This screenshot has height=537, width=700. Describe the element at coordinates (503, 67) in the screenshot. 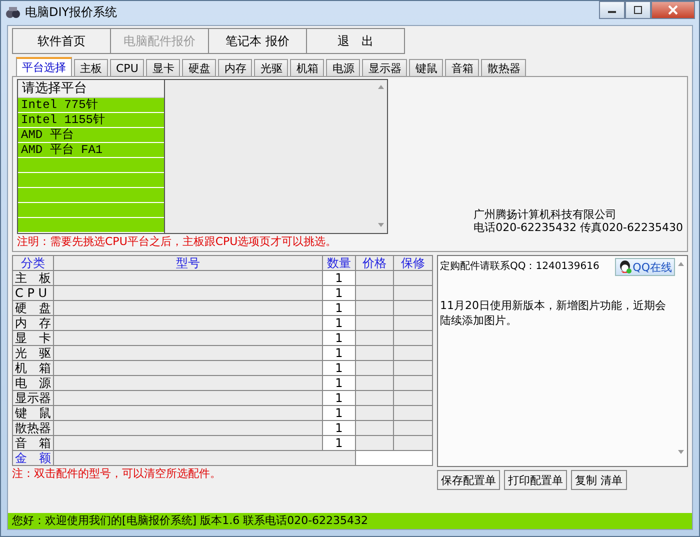

I see `tab: 散热器` at that location.